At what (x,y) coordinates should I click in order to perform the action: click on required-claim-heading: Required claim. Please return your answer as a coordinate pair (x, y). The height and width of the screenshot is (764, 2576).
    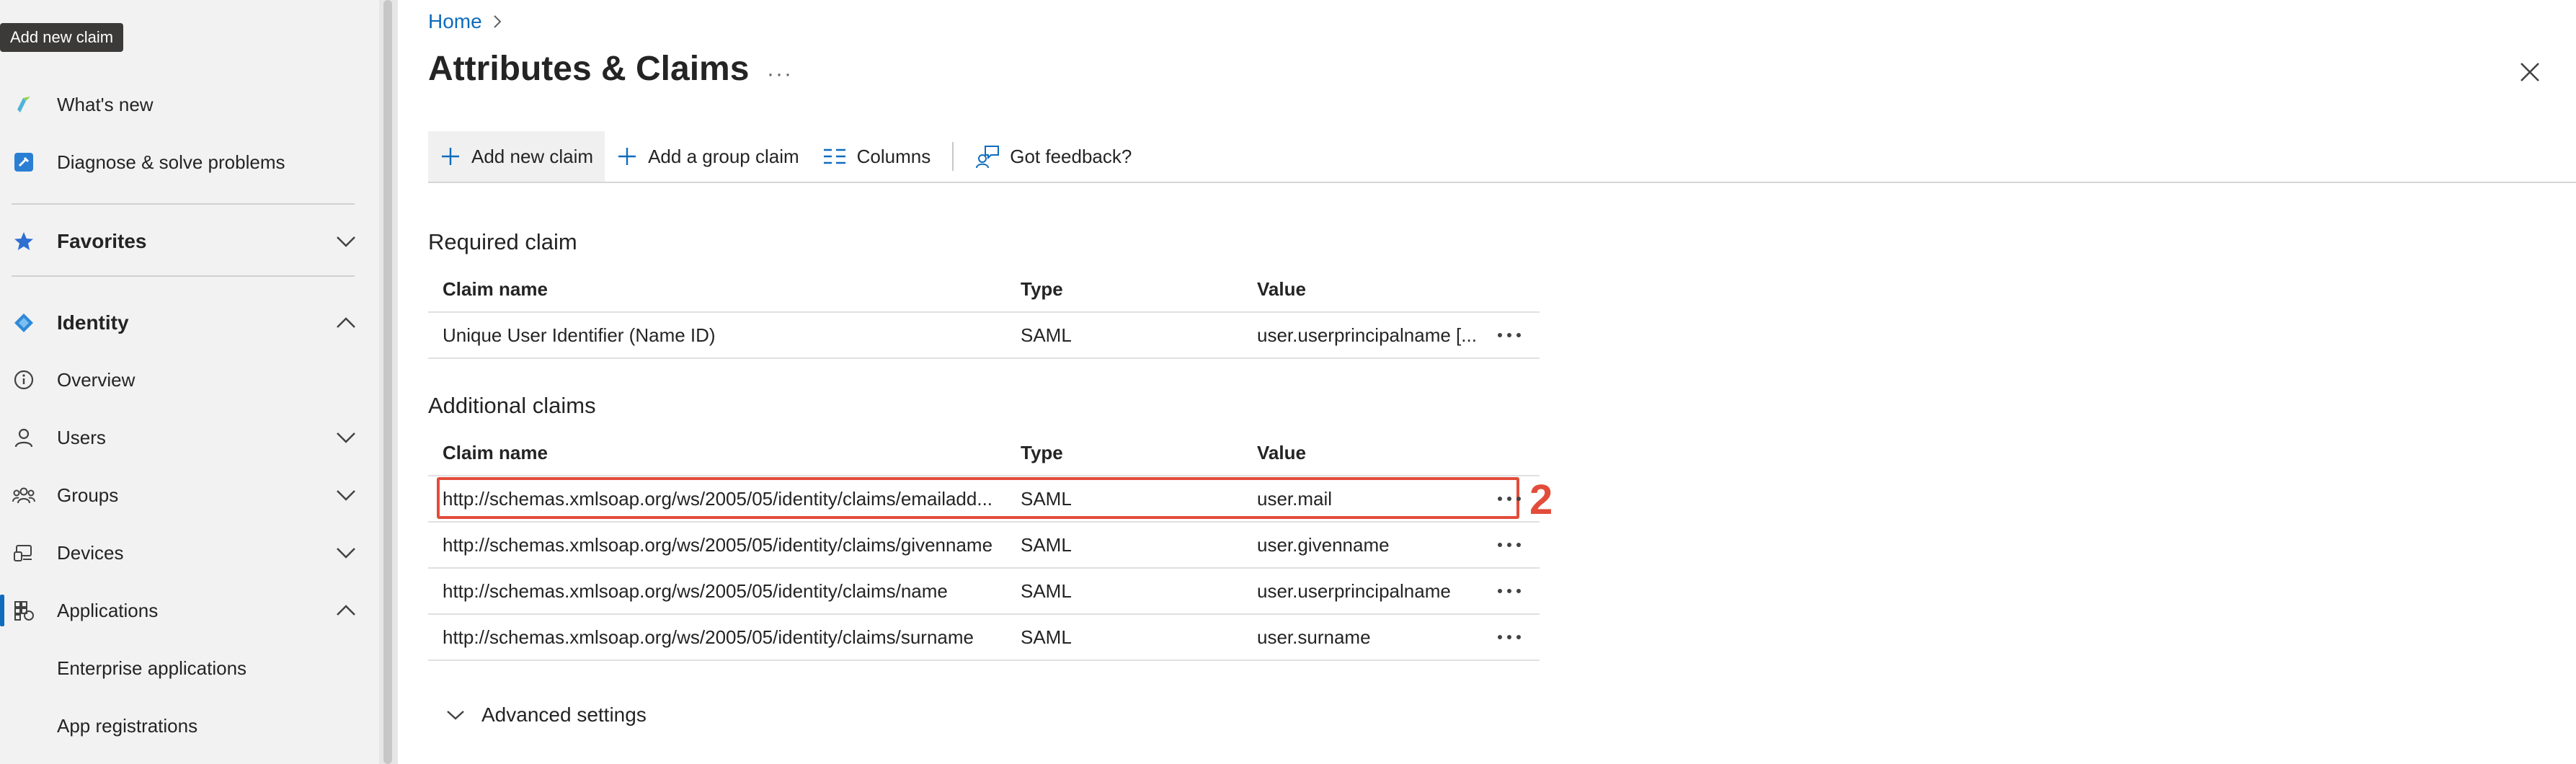
    Looking at the image, I should click on (502, 242).